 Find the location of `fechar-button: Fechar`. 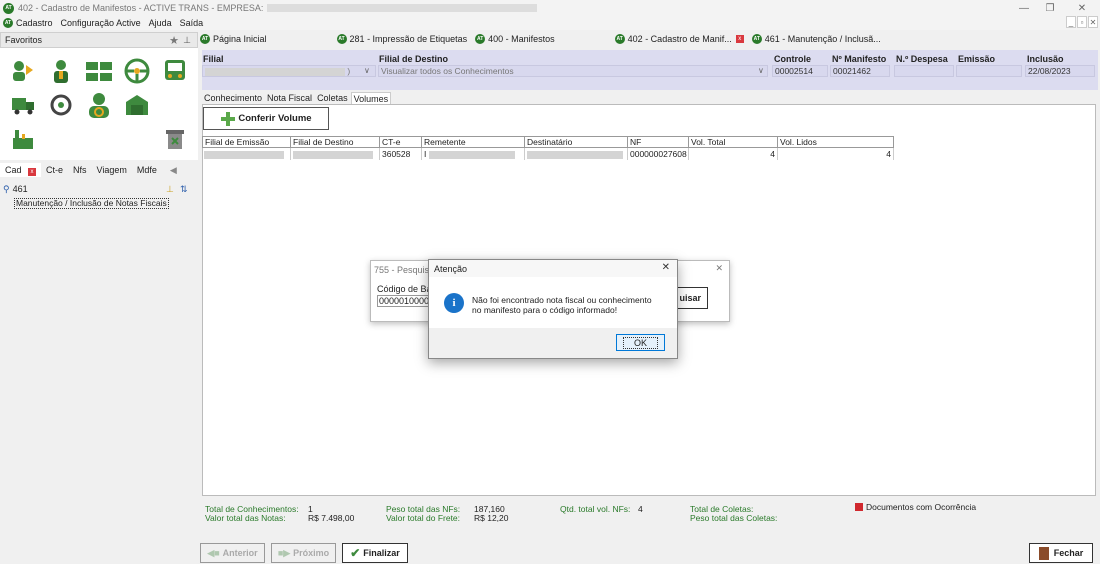

fechar-button: Fechar is located at coordinates (1061, 553).